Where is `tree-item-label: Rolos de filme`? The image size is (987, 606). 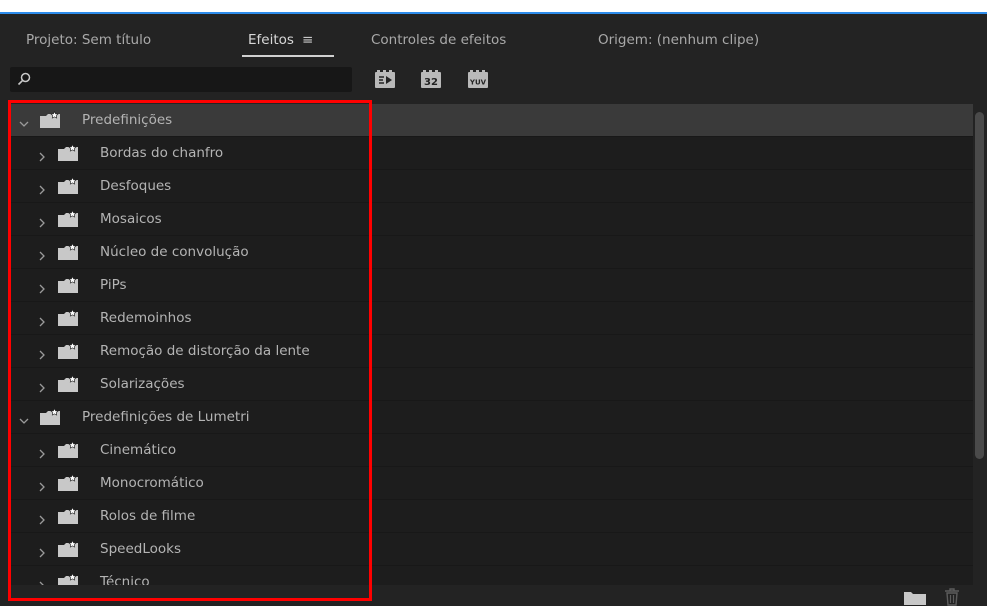 tree-item-label: Rolos de filme is located at coordinates (148, 516).